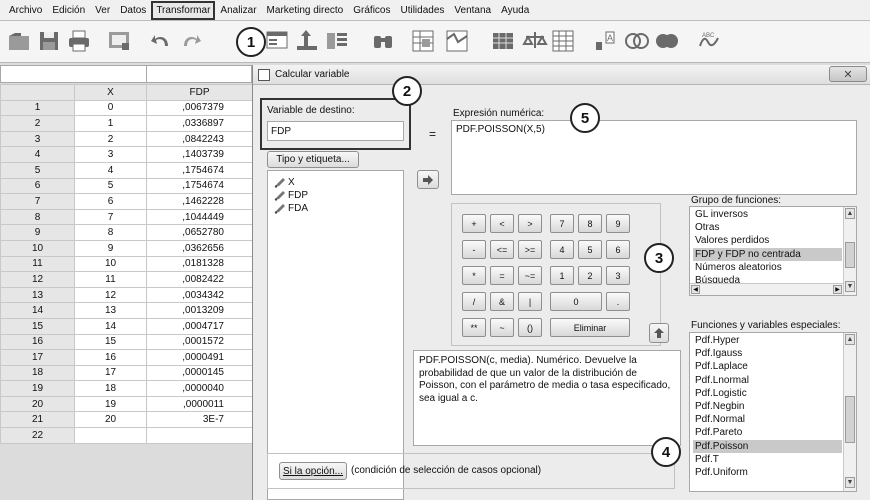 The image size is (870, 500). What do you see at coordinates (199, 310) in the screenshot?
I see `cell-fdp: ,0013209` at bounding box center [199, 310].